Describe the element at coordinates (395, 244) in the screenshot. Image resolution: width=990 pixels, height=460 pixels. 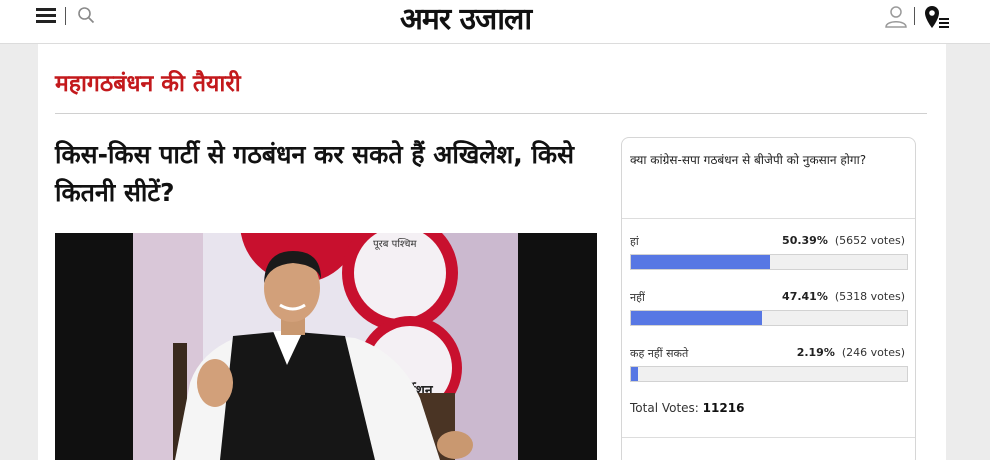
I see `banner-text: पूरब पश्चिम` at that location.